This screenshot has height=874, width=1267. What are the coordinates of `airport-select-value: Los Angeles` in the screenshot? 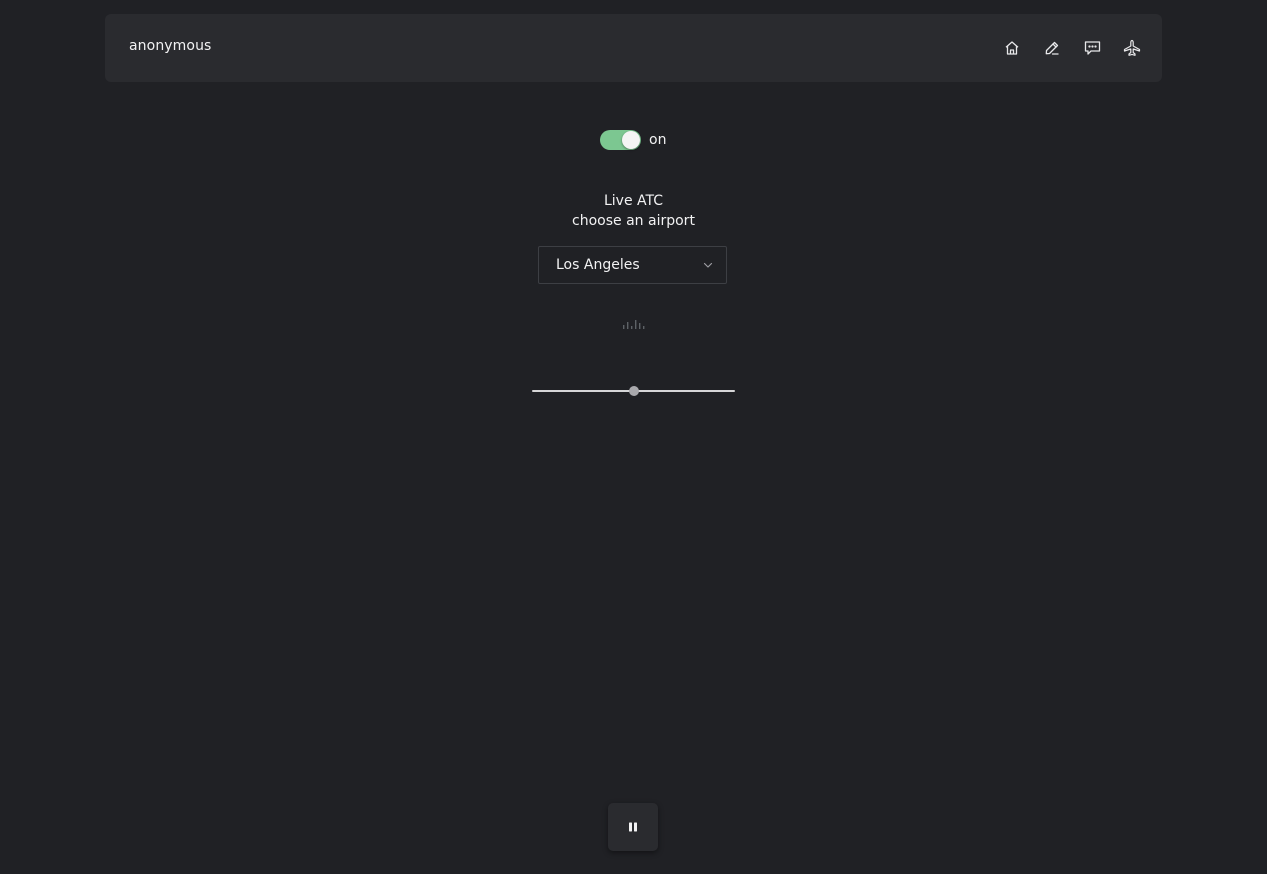 It's located at (598, 265).